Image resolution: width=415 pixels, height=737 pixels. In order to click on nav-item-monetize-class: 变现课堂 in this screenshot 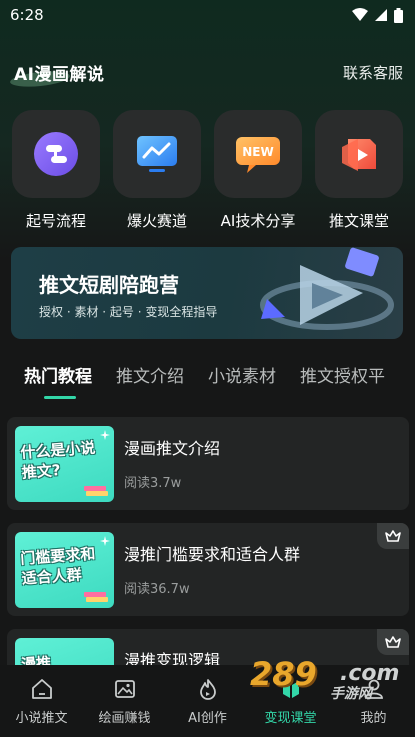, I will do `click(290, 701)`.